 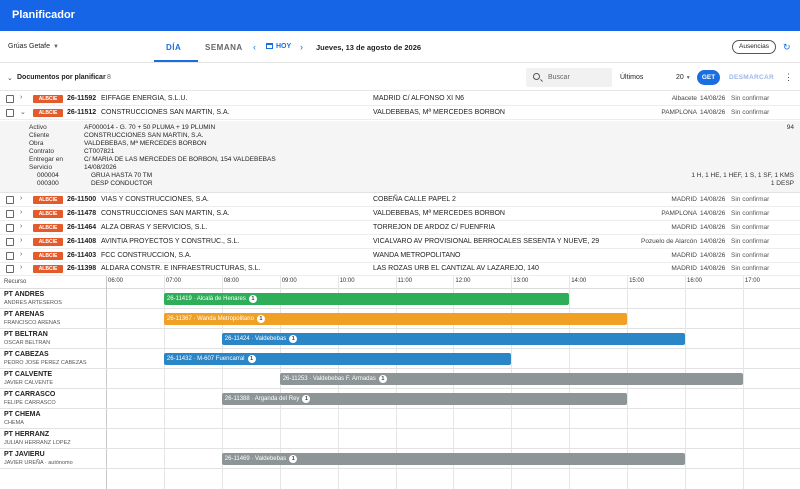 What do you see at coordinates (788, 77) in the screenshot?
I see `more-vert-icon: ⋮` at bounding box center [788, 77].